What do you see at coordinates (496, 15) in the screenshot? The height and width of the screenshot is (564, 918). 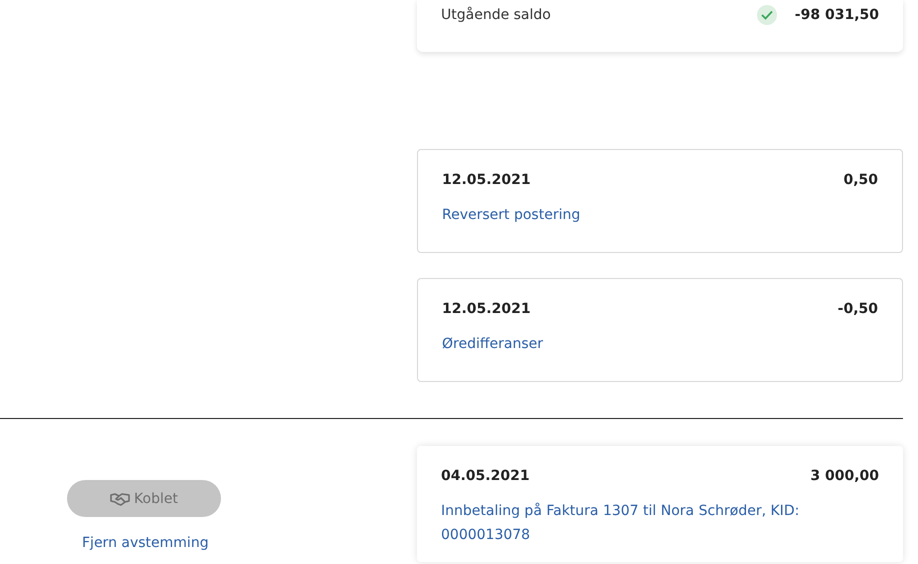 I see `balance-label: Utgående saldo` at bounding box center [496, 15].